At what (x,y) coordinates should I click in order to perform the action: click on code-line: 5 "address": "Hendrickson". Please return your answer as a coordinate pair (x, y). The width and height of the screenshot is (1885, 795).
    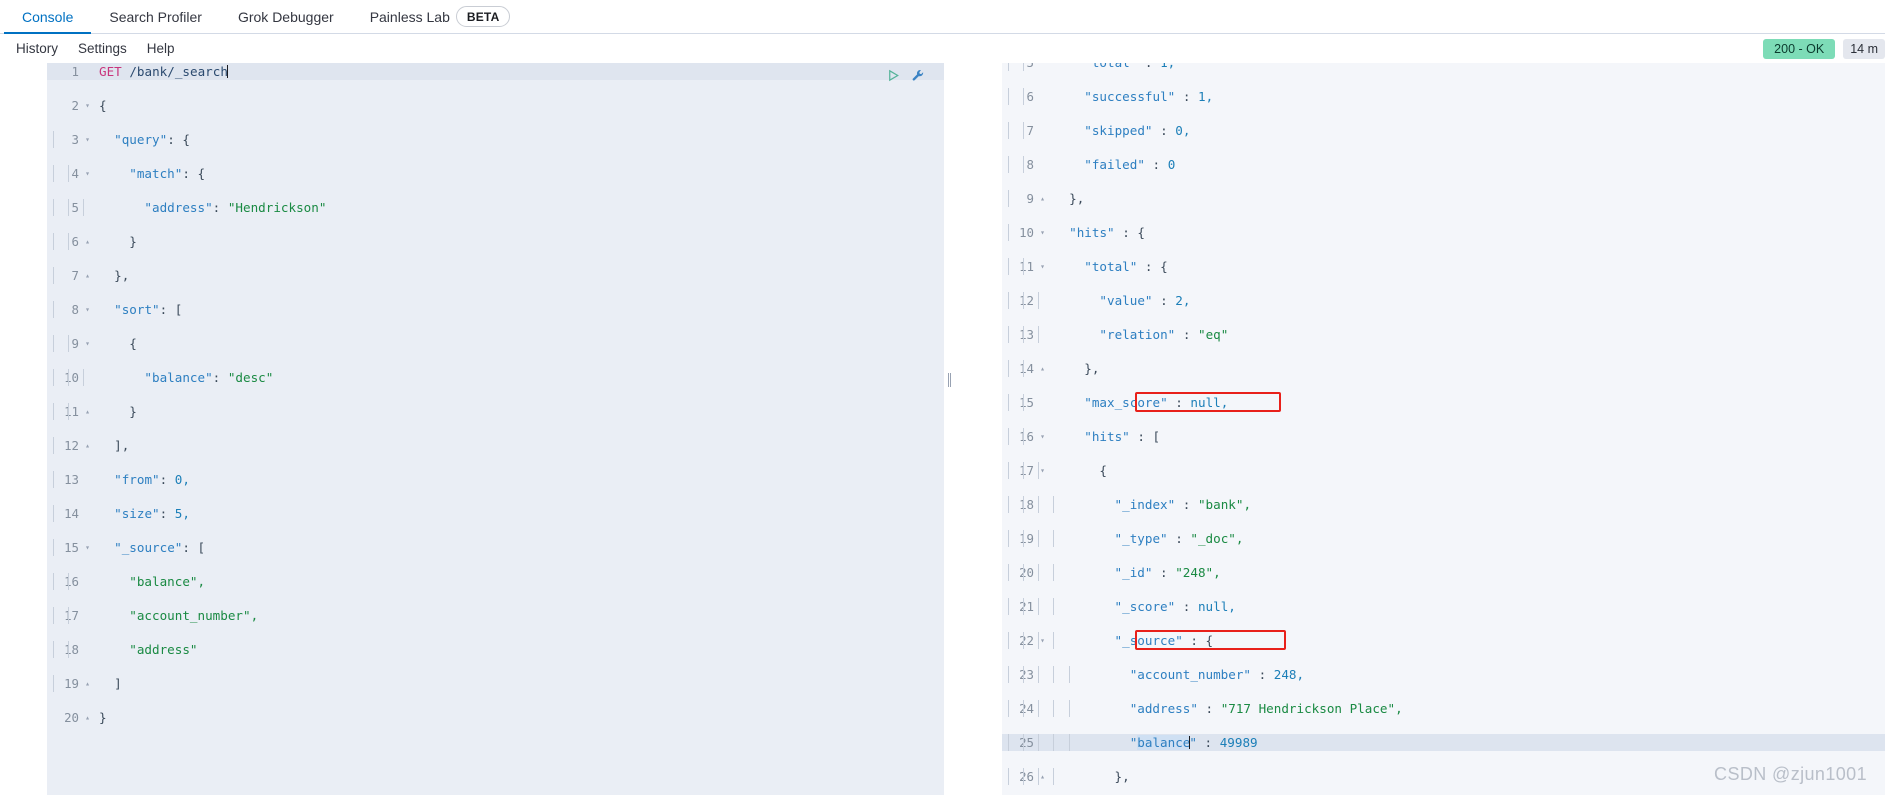
    Looking at the image, I should click on (495, 207).